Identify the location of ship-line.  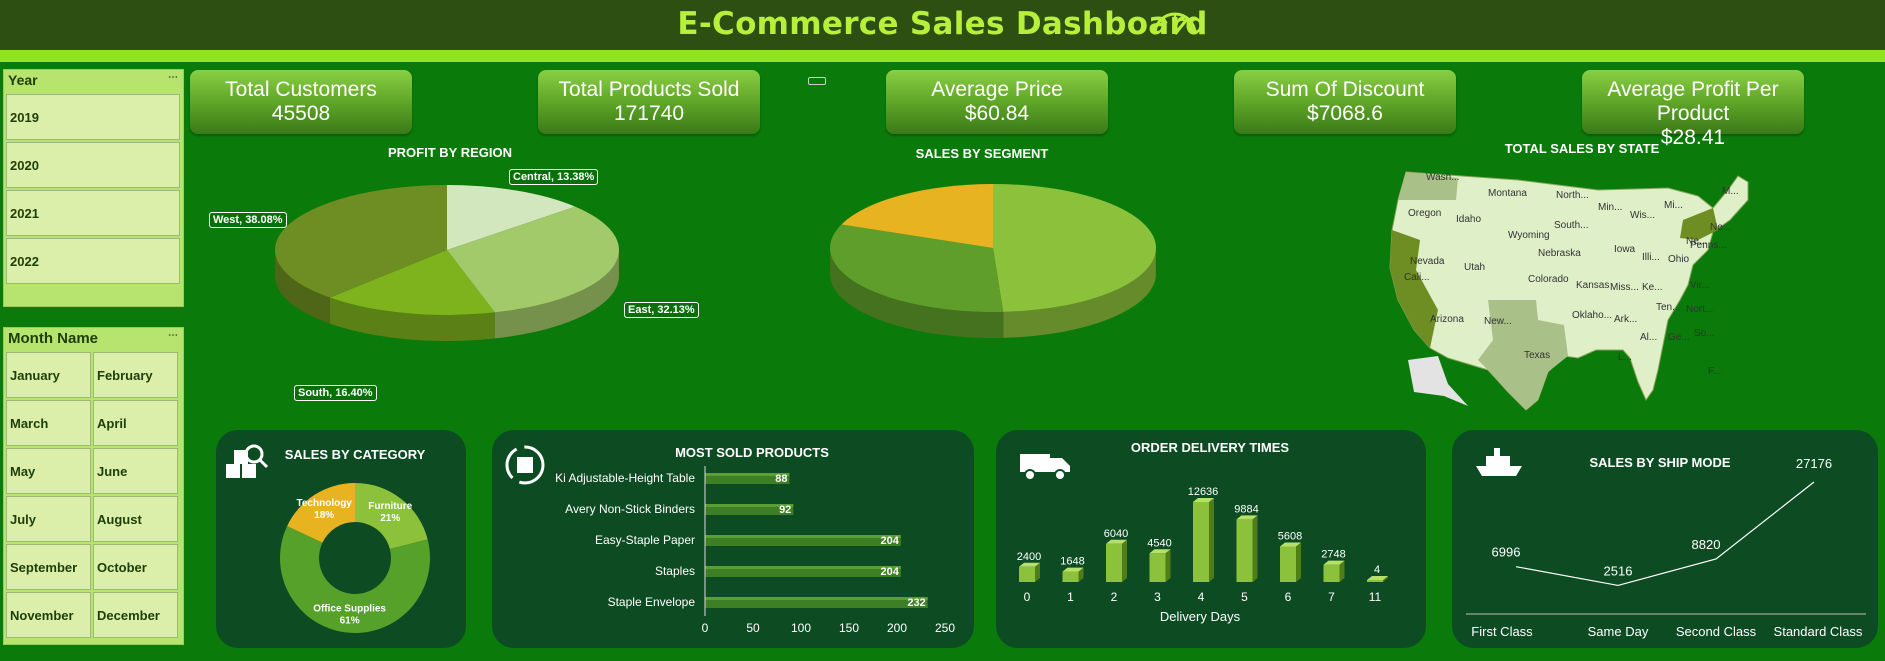
(1665, 534).